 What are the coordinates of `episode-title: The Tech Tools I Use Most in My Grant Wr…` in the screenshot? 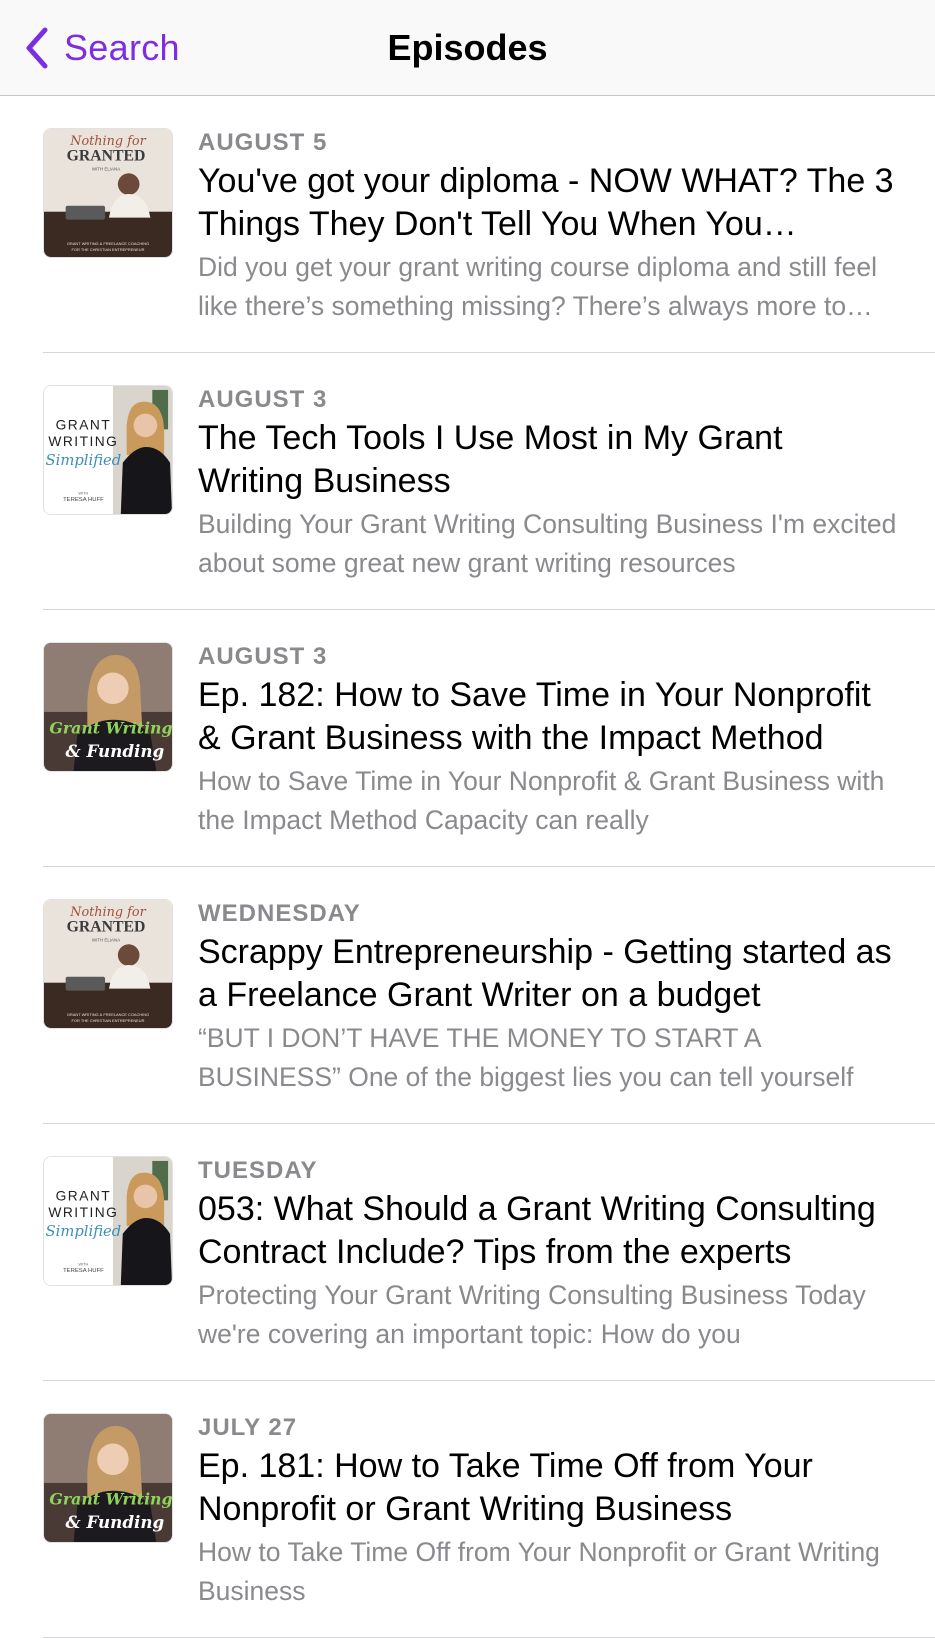 It's located at (490, 459).